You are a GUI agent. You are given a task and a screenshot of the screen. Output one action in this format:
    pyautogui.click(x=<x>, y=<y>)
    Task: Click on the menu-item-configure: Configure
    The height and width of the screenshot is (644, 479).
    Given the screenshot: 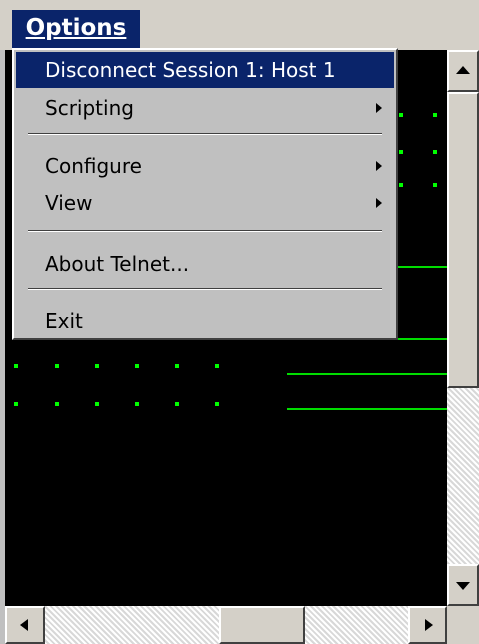 What is the action you would take?
    pyautogui.click(x=205, y=166)
    